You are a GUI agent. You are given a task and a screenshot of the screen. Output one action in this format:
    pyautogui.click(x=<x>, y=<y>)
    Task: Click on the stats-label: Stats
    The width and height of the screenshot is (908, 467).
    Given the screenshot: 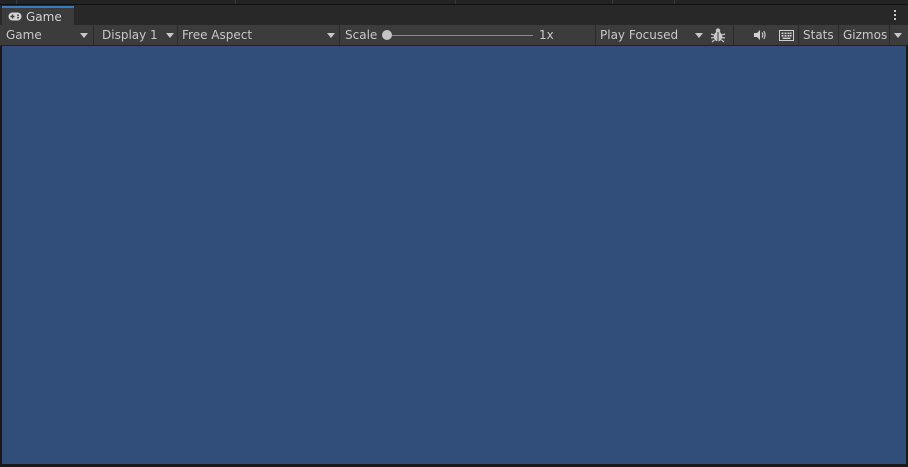 What is the action you would take?
    pyautogui.click(x=818, y=35)
    